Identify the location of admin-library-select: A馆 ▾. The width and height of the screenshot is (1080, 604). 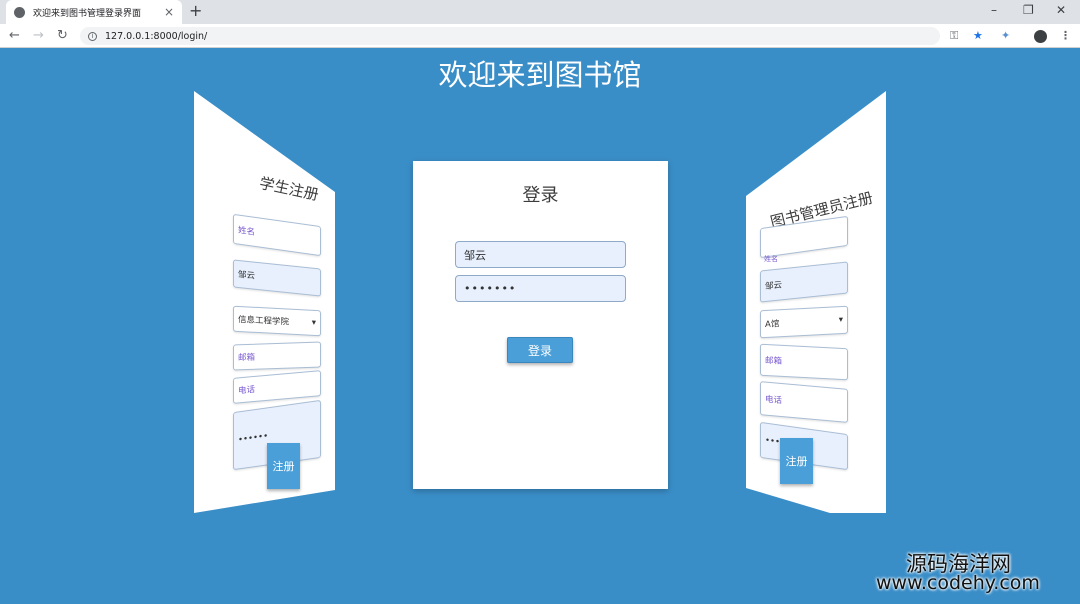
(804, 322).